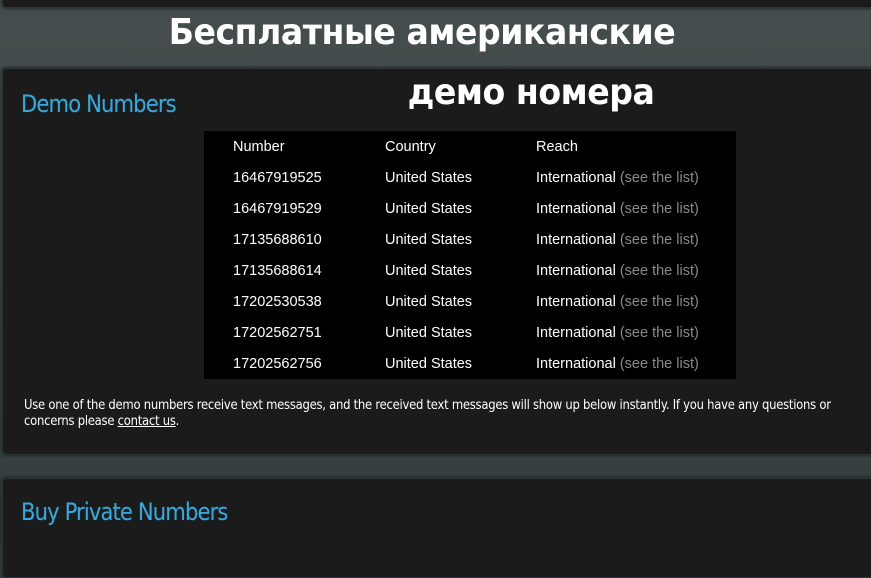 The width and height of the screenshot is (871, 578). What do you see at coordinates (422, 32) in the screenshot?
I see `overlay-caption-line-1: Бесплатные американские` at bounding box center [422, 32].